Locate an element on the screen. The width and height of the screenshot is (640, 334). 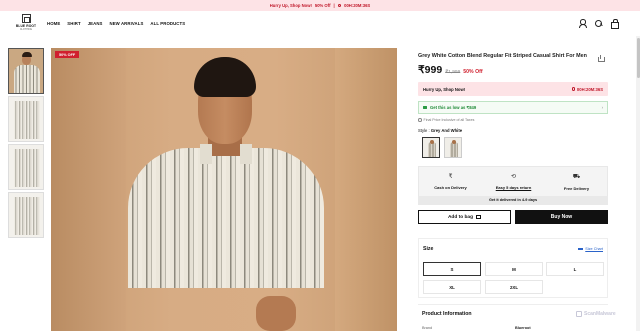
user-icon is located at coordinates (582, 23).